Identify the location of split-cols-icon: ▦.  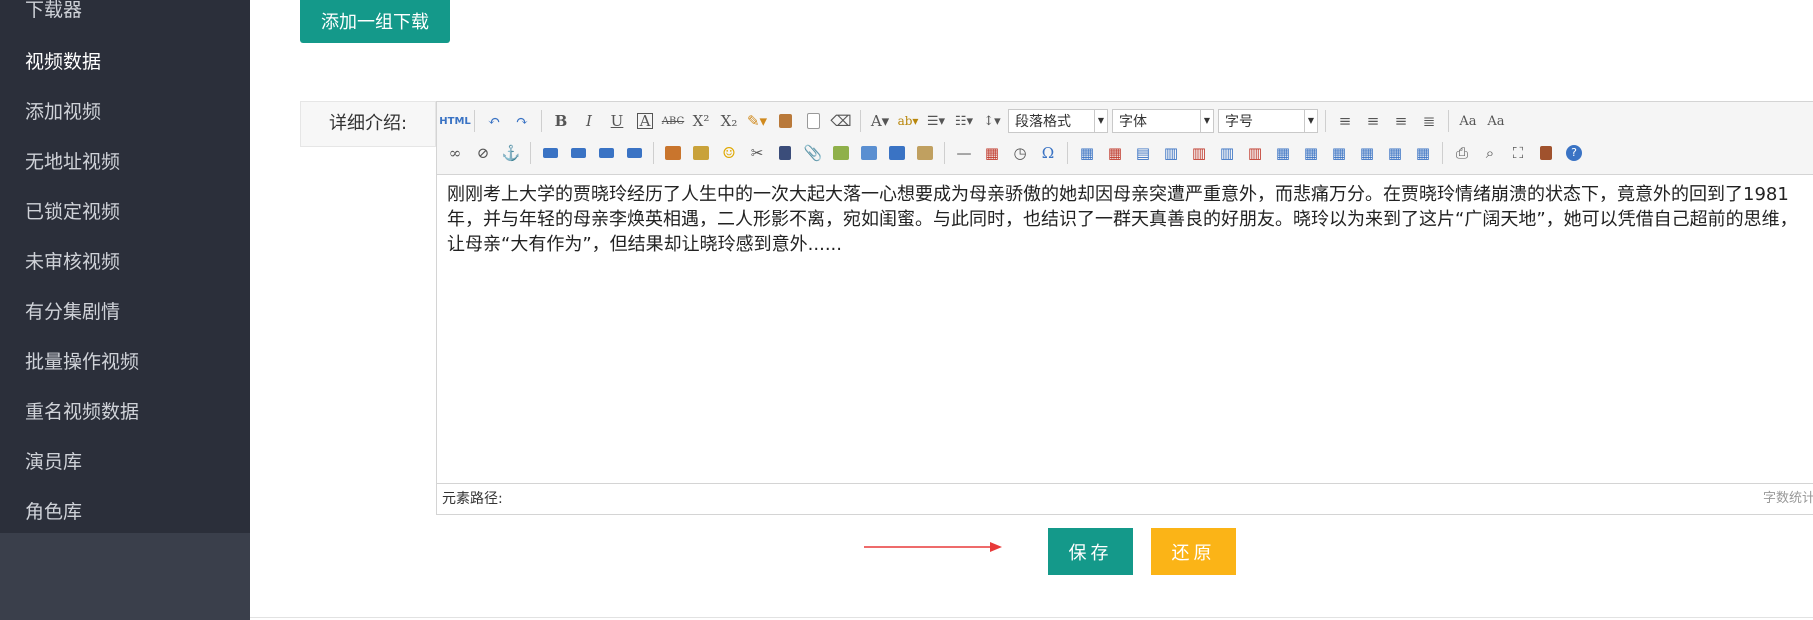
(1423, 153).